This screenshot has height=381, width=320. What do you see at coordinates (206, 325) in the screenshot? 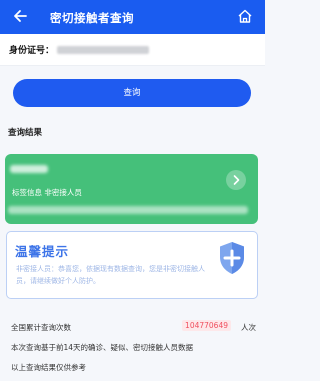
I see `query-count-value: 104770649` at bounding box center [206, 325].